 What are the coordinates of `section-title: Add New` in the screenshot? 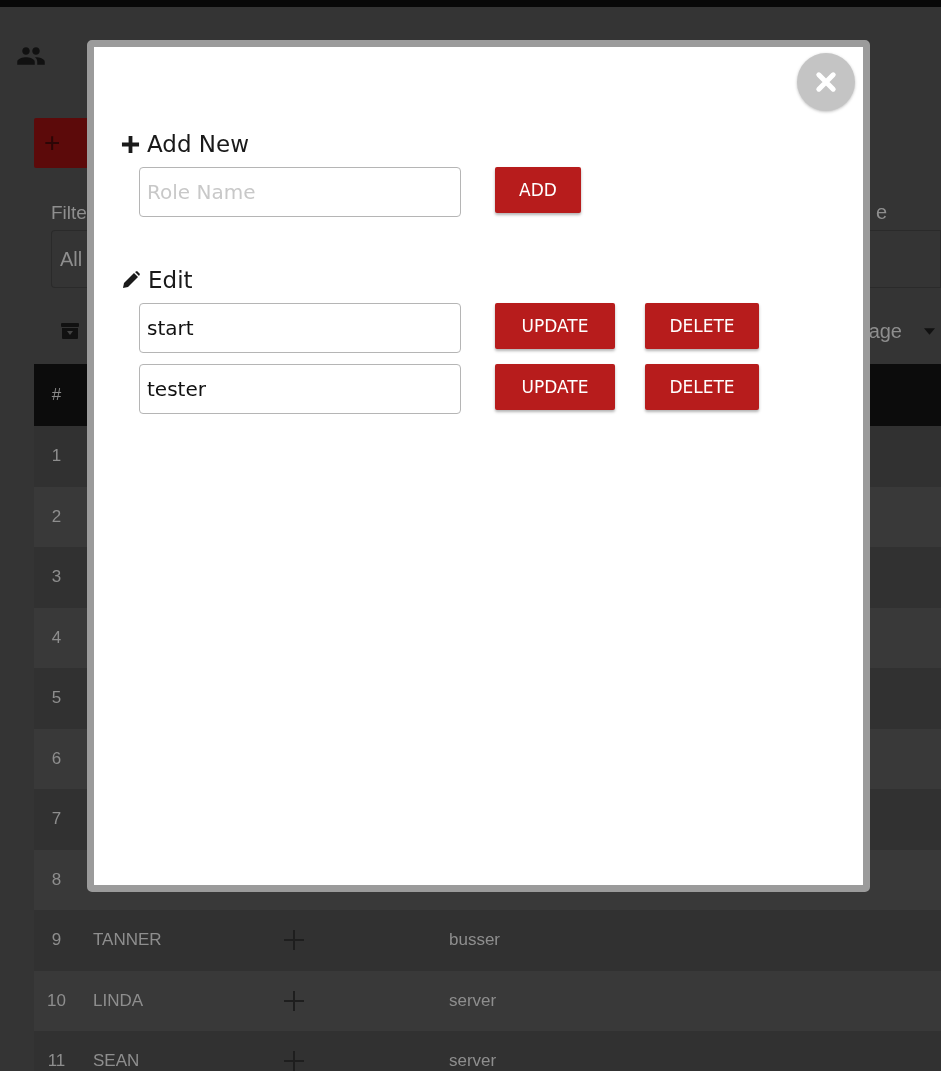 It's located at (198, 144).